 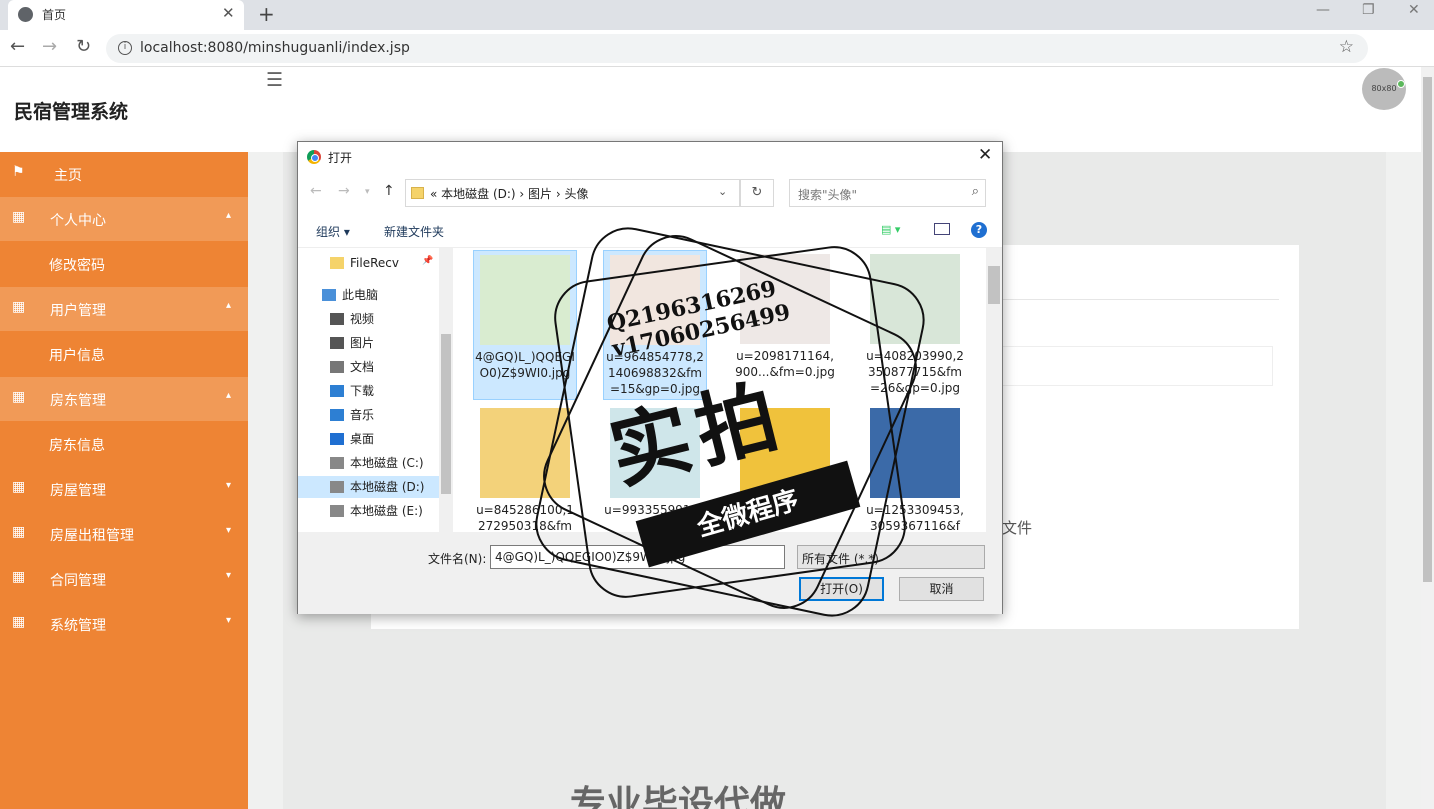 What do you see at coordinates (1017, 528) in the screenshot?
I see `file-label-text: 文件` at bounding box center [1017, 528].